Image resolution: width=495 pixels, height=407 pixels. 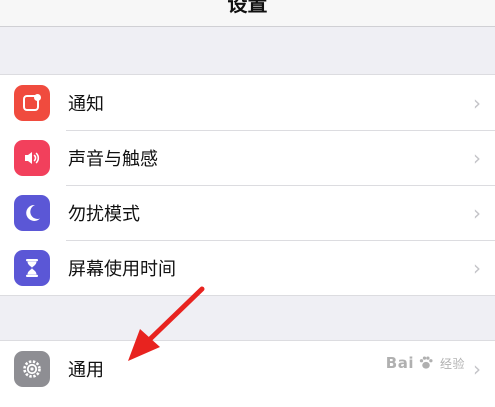 What do you see at coordinates (32, 212) in the screenshot?
I see `moon-icon` at bounding box center [32, 212].